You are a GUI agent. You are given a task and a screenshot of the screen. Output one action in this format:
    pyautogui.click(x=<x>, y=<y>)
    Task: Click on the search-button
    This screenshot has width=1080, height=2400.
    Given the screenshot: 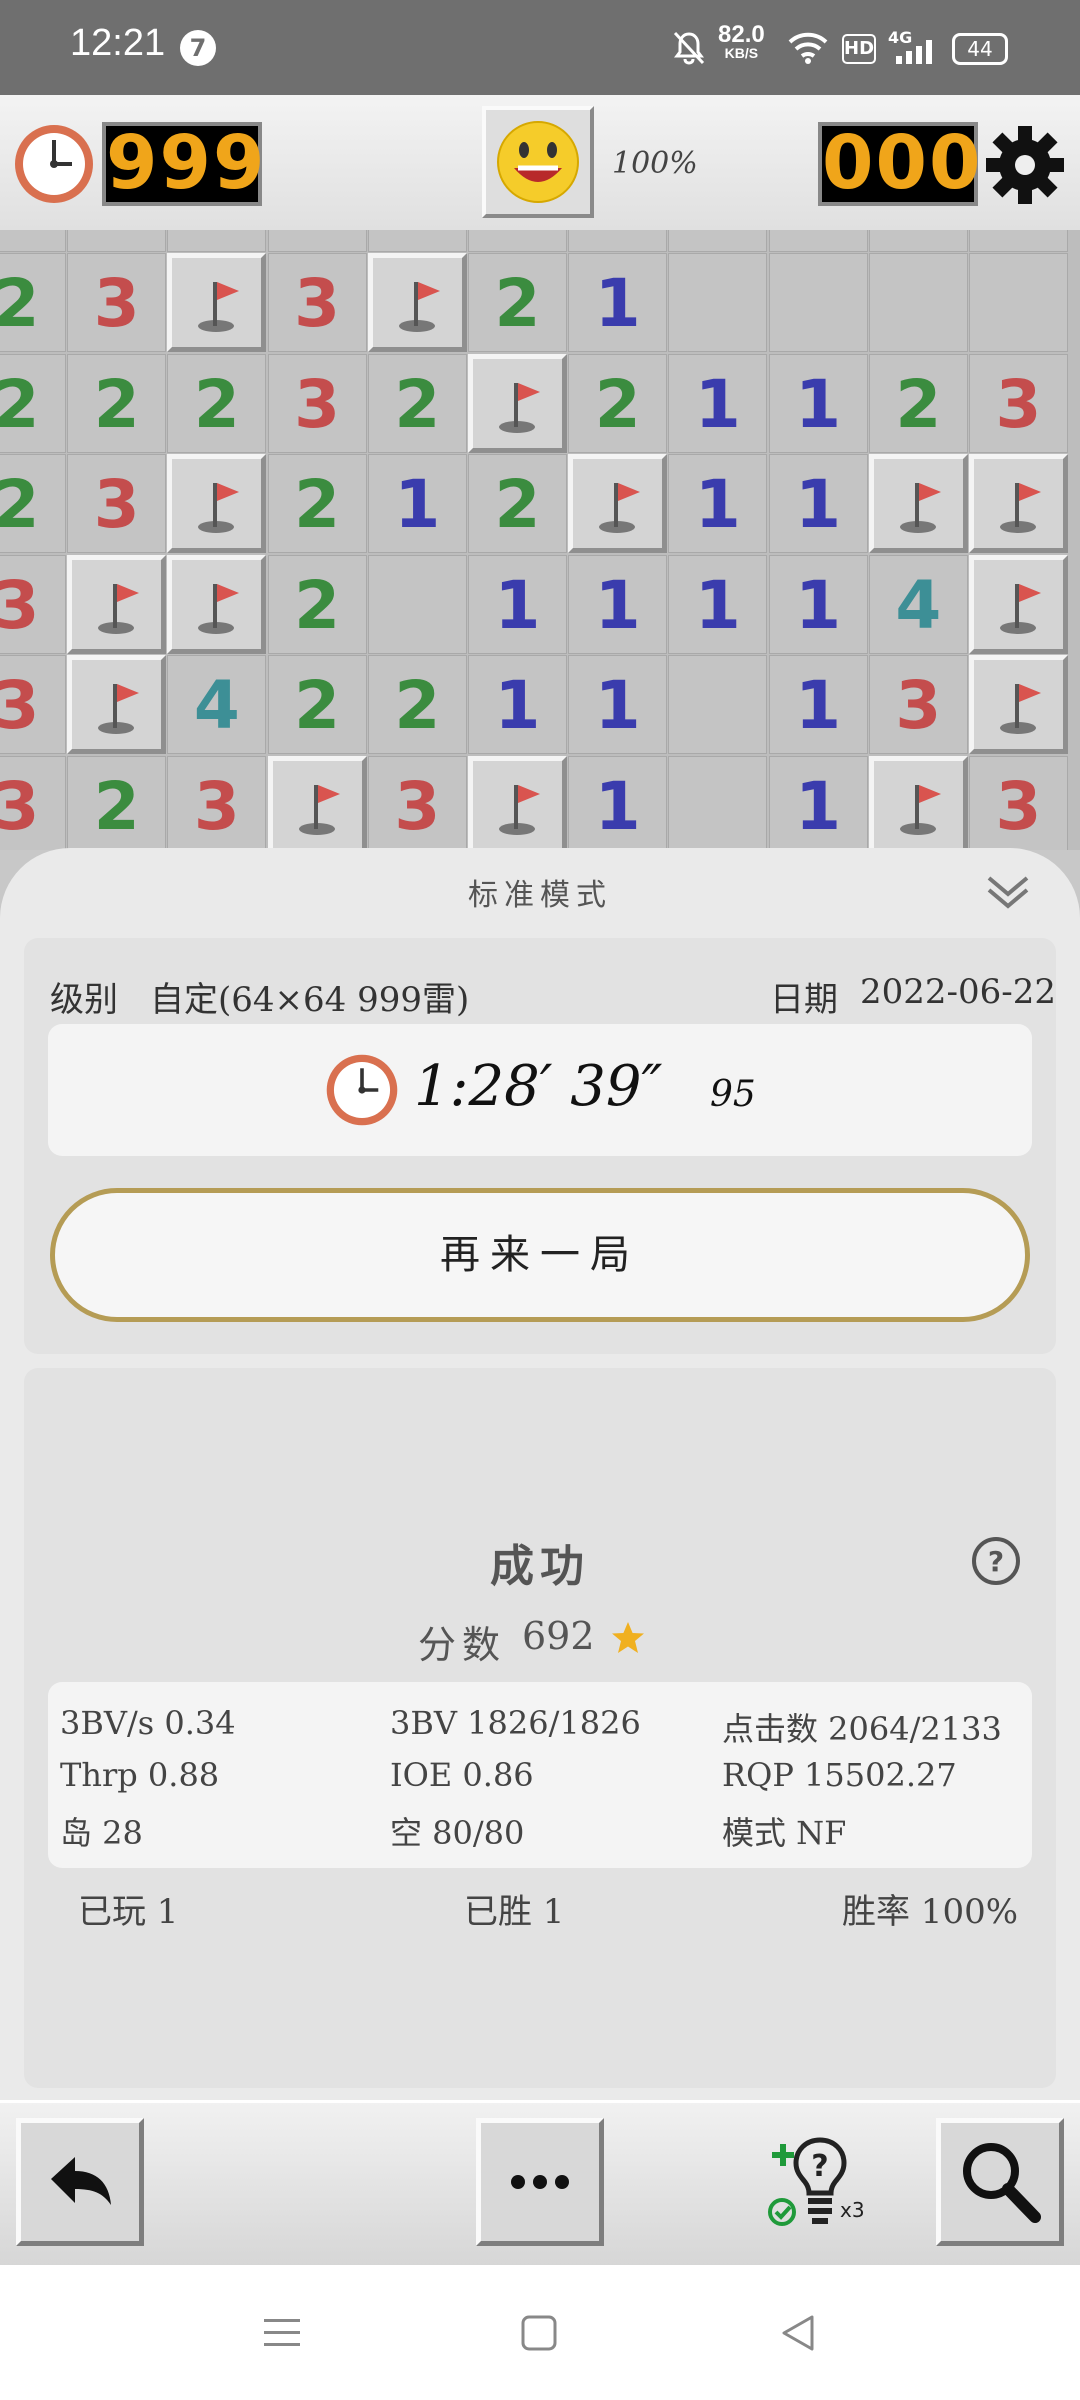 What is the action you would take?
    pyautogui.click(x=1000, y=2182)
    